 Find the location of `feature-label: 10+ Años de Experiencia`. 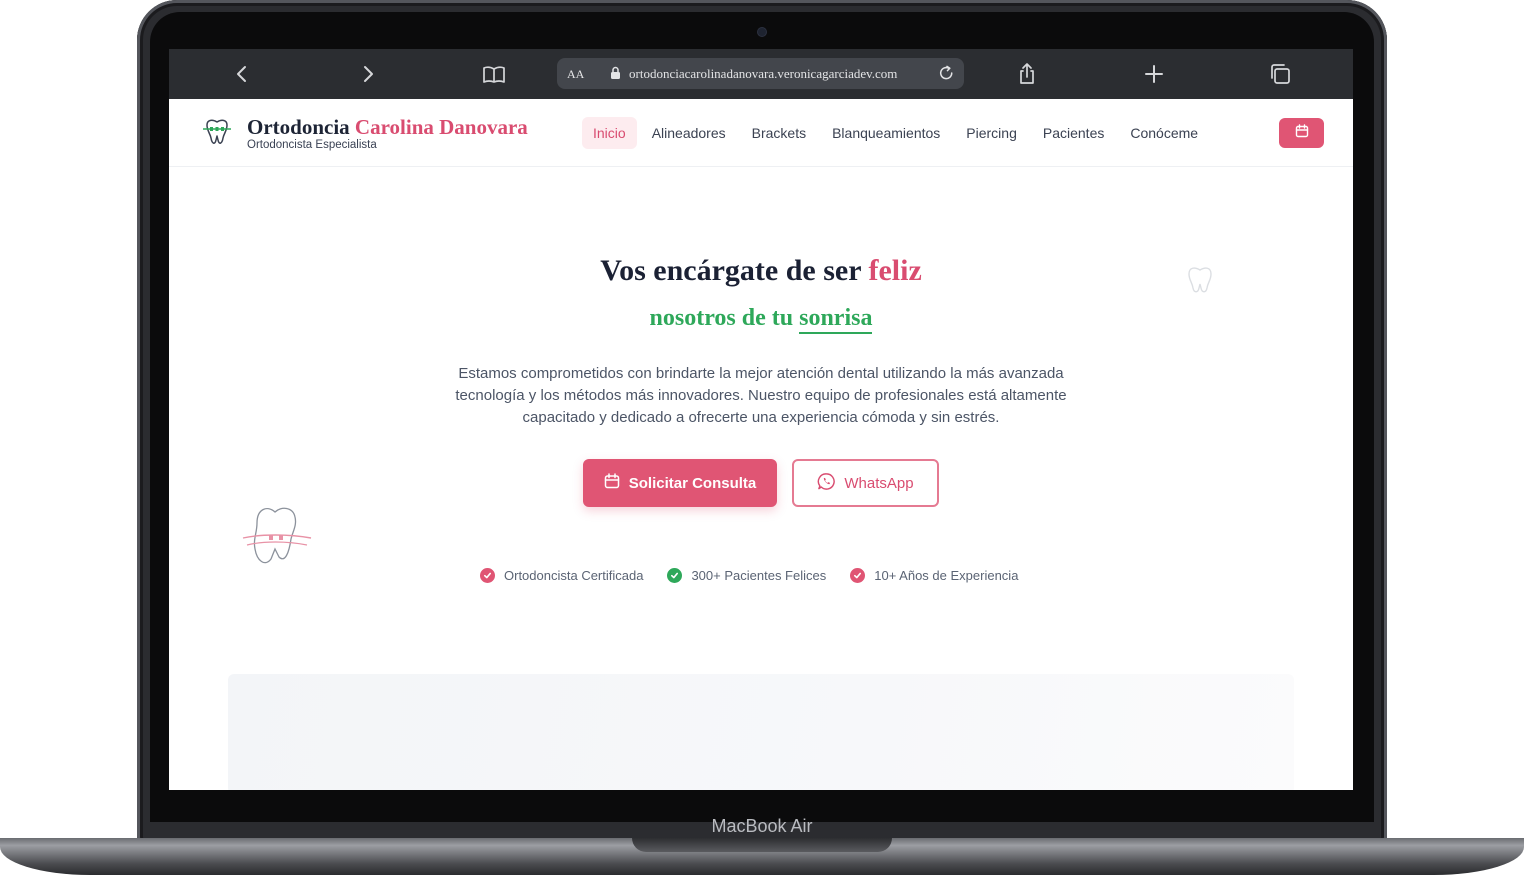

feature-label: 10+ Años de Experiencia is located at coordinates (946, 575).